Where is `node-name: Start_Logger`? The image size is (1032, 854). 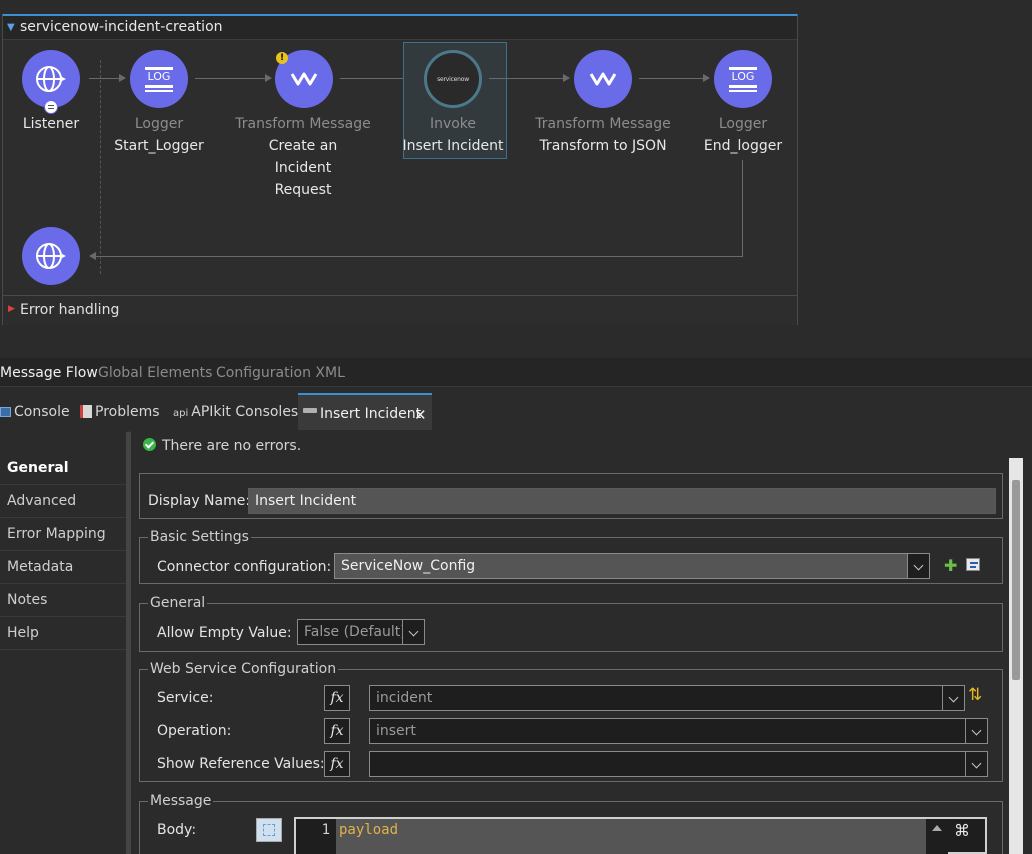
node-name: Start_Logger is located at coordinates (159, 146).